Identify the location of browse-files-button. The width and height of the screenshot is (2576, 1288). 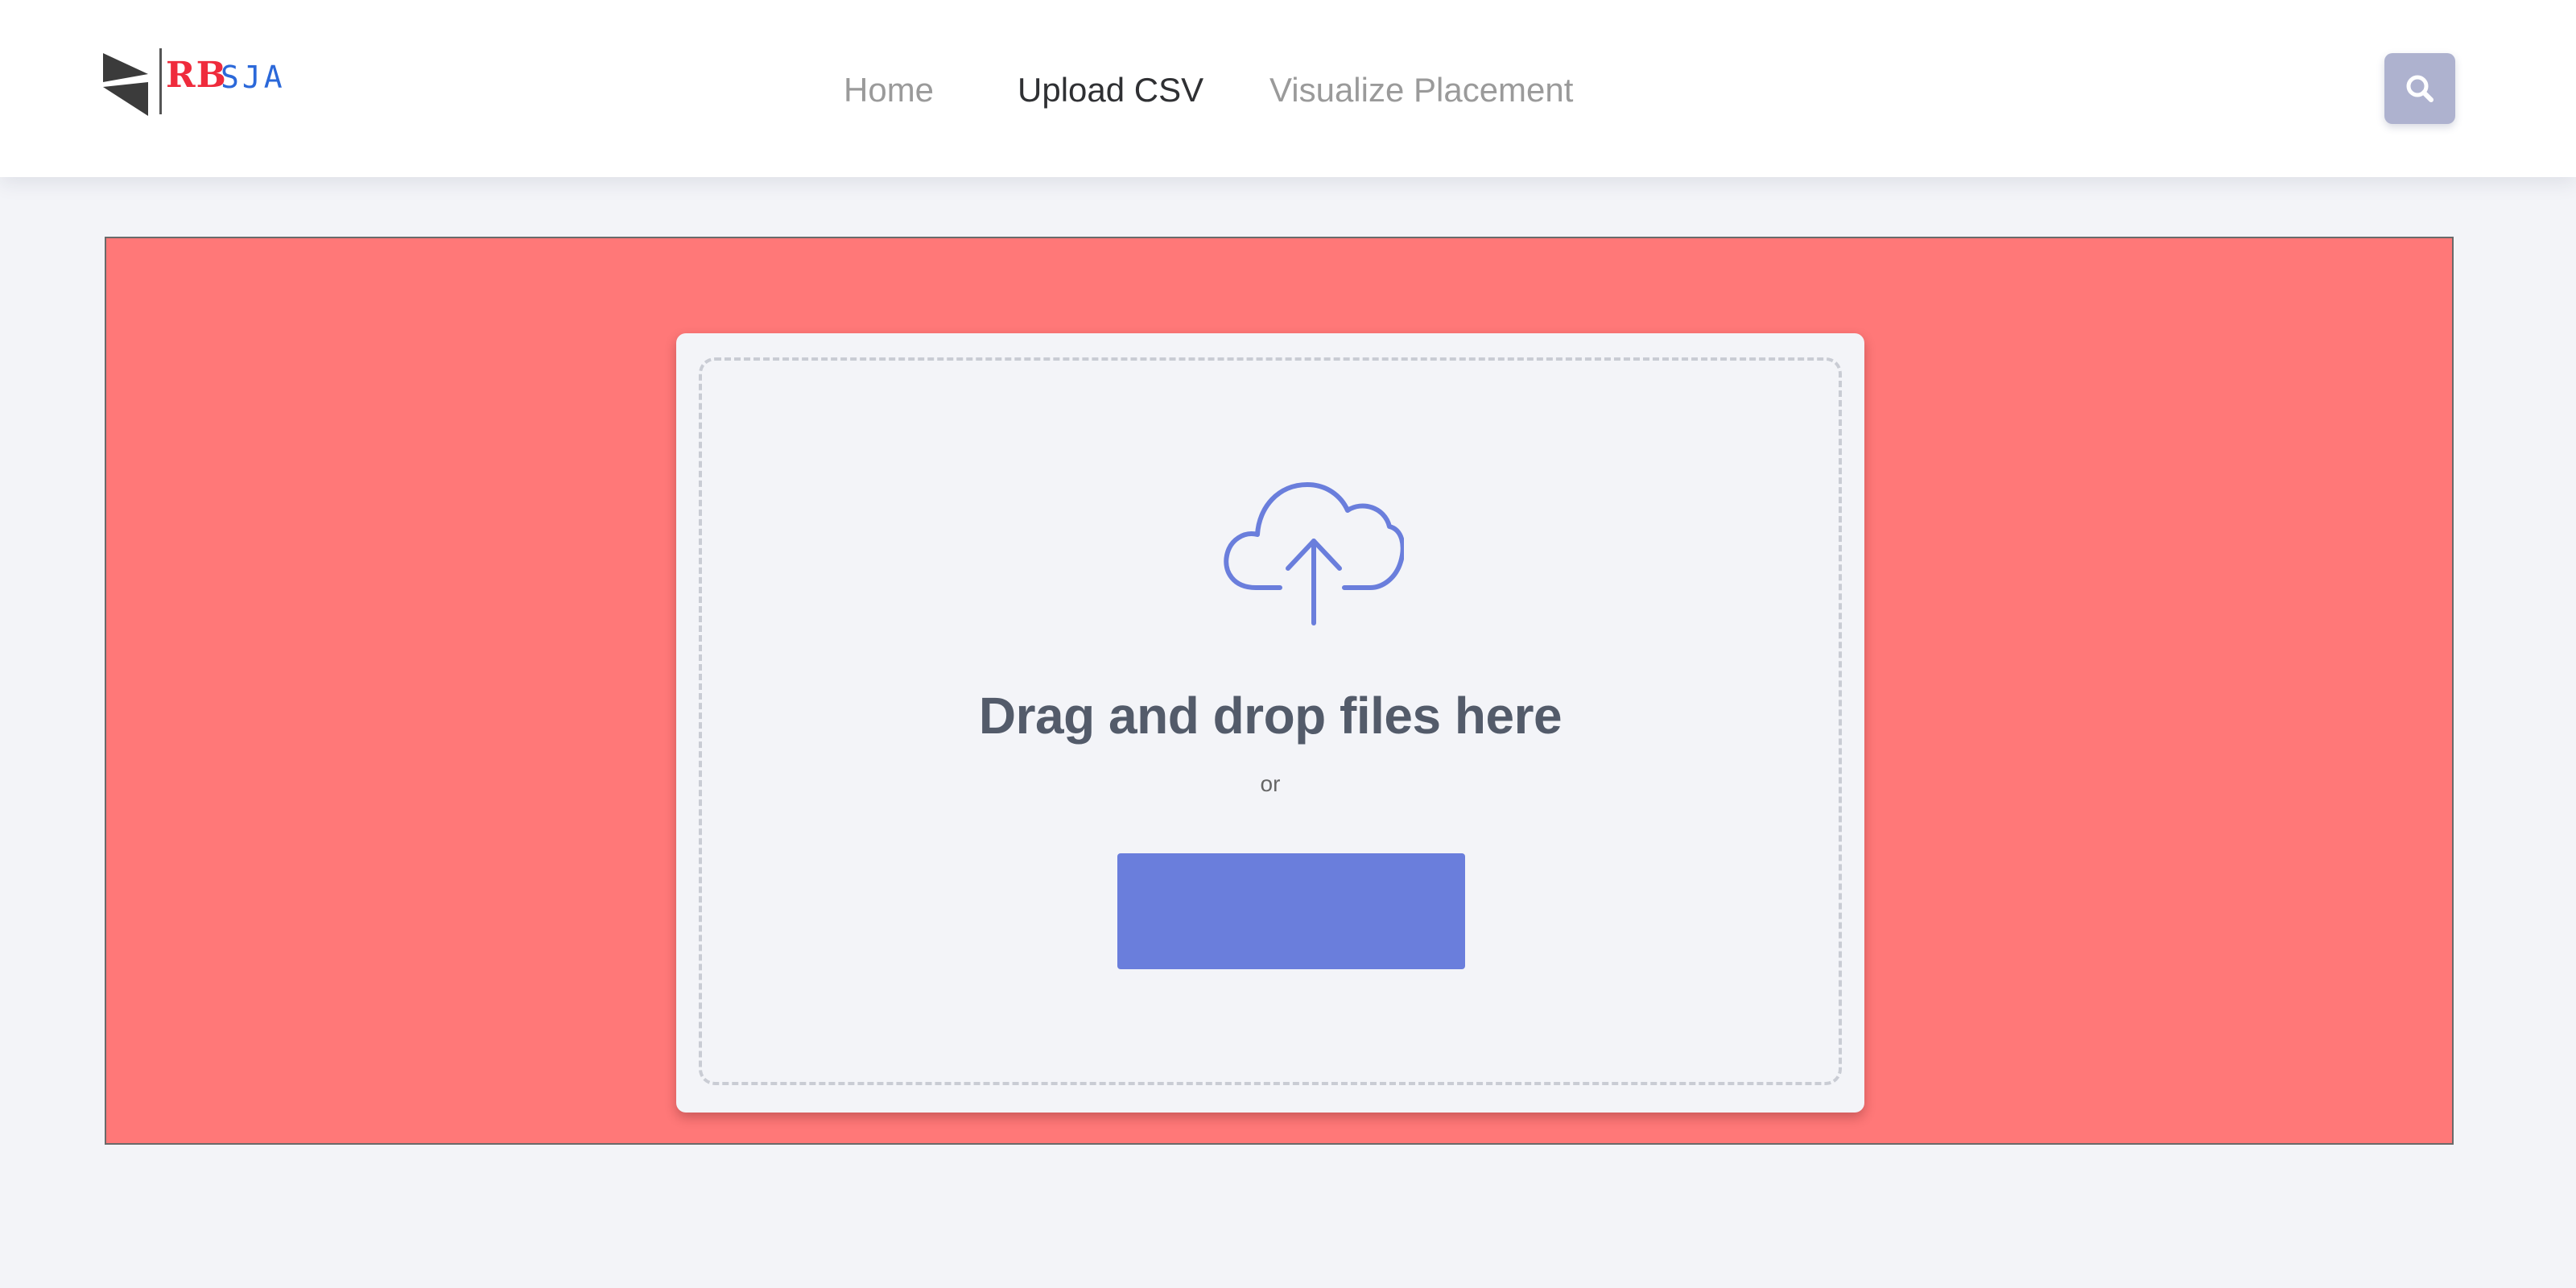
(1291, 911).